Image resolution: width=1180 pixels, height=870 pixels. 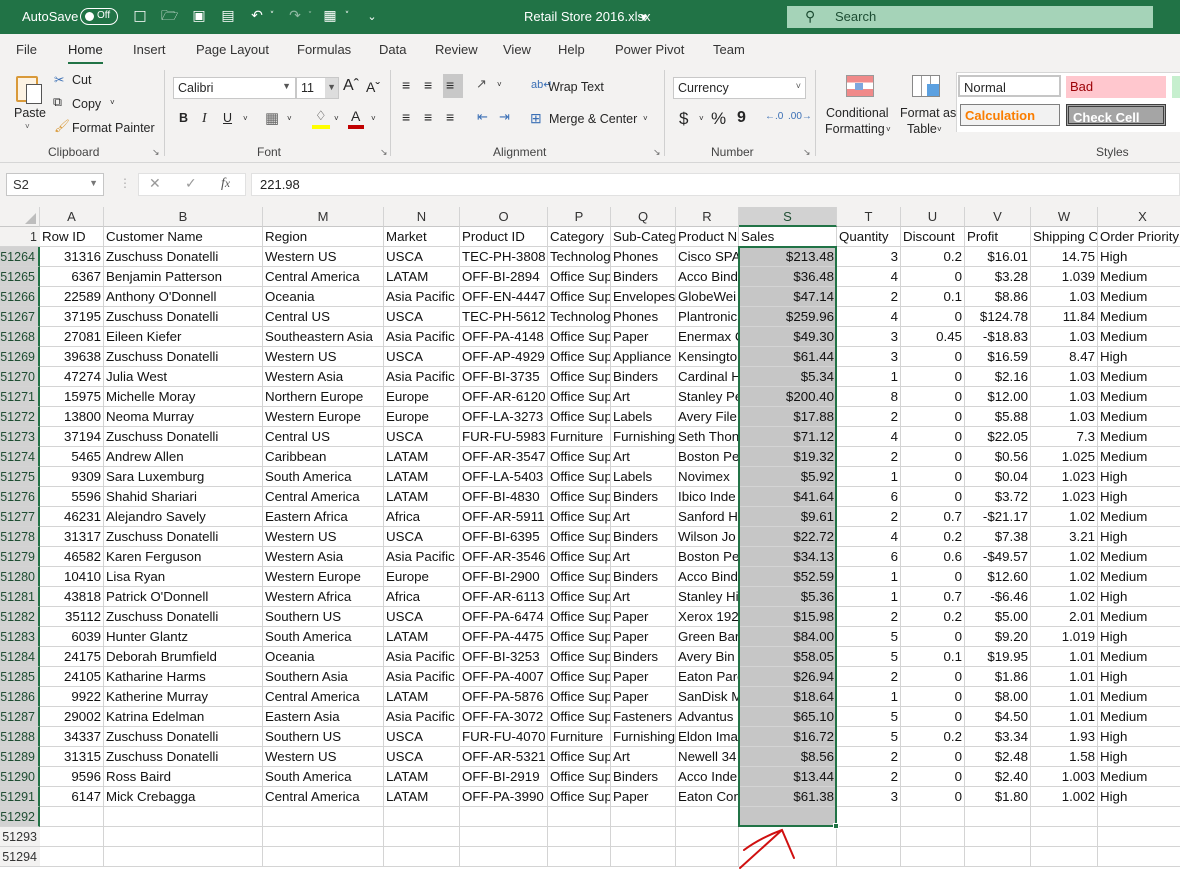 I want to click on column-header-u: U, so click(x=933, y=217).